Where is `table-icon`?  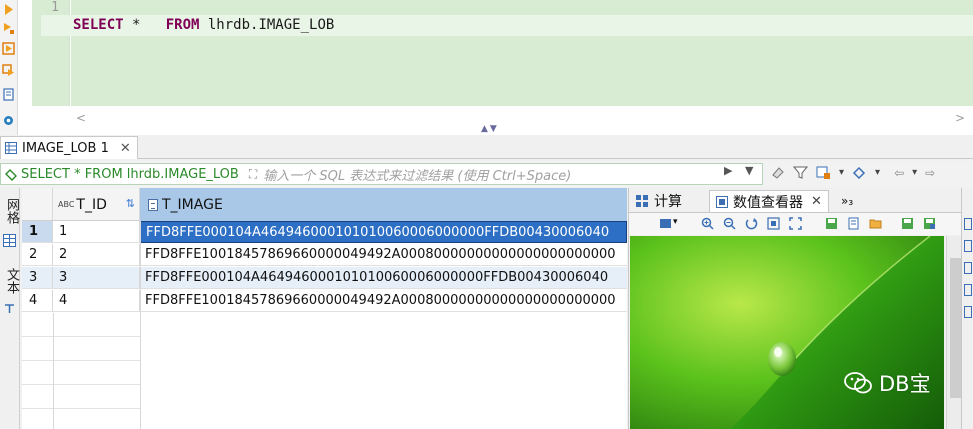 table-icon is located at coordinates (11, 148).